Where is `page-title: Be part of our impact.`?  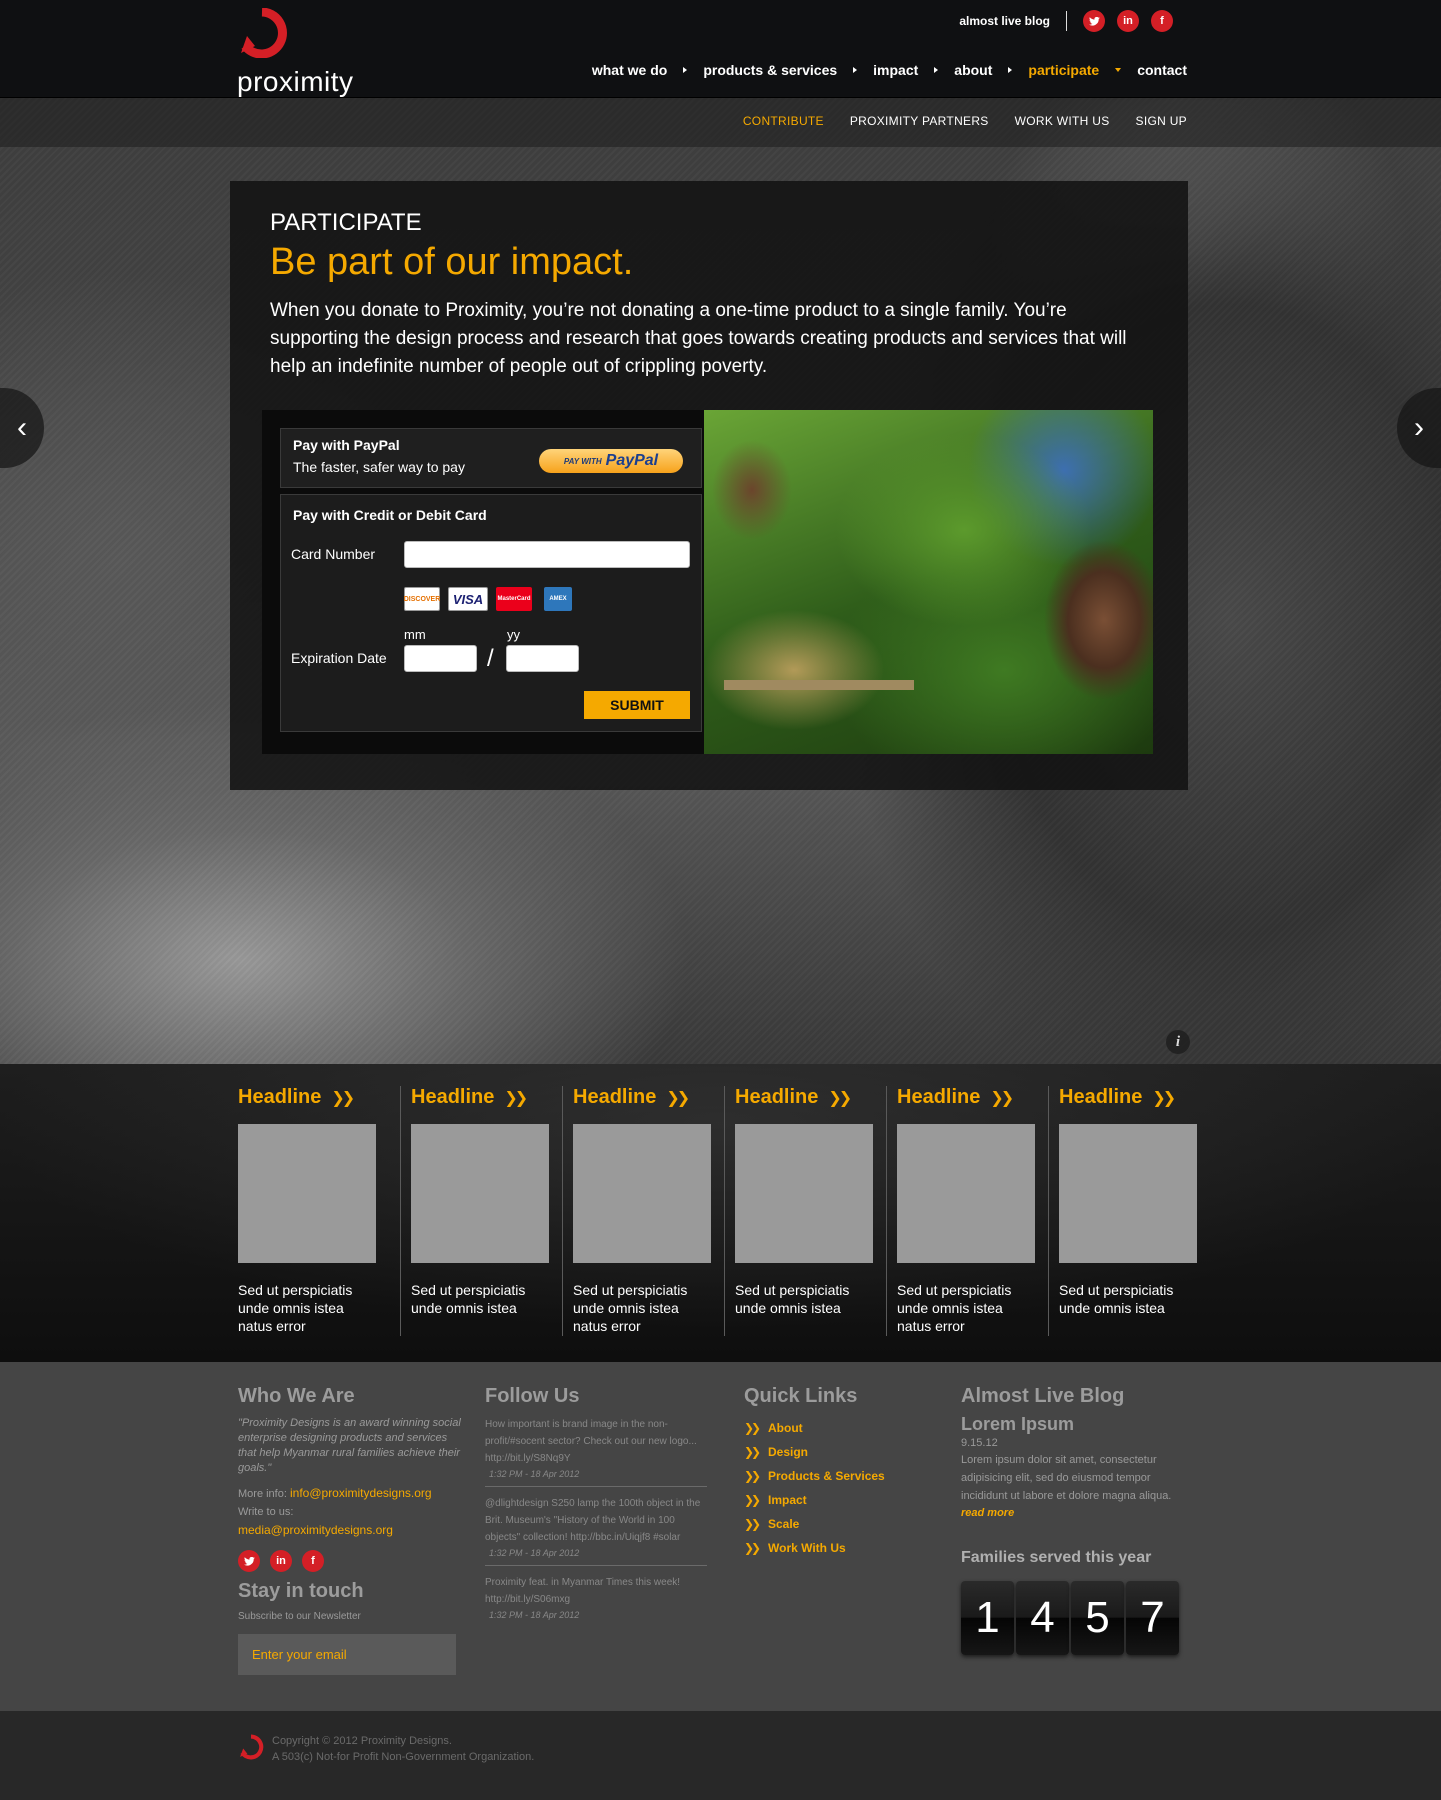
page-title: Be part of our impact. is located at coordinates (452, 262).